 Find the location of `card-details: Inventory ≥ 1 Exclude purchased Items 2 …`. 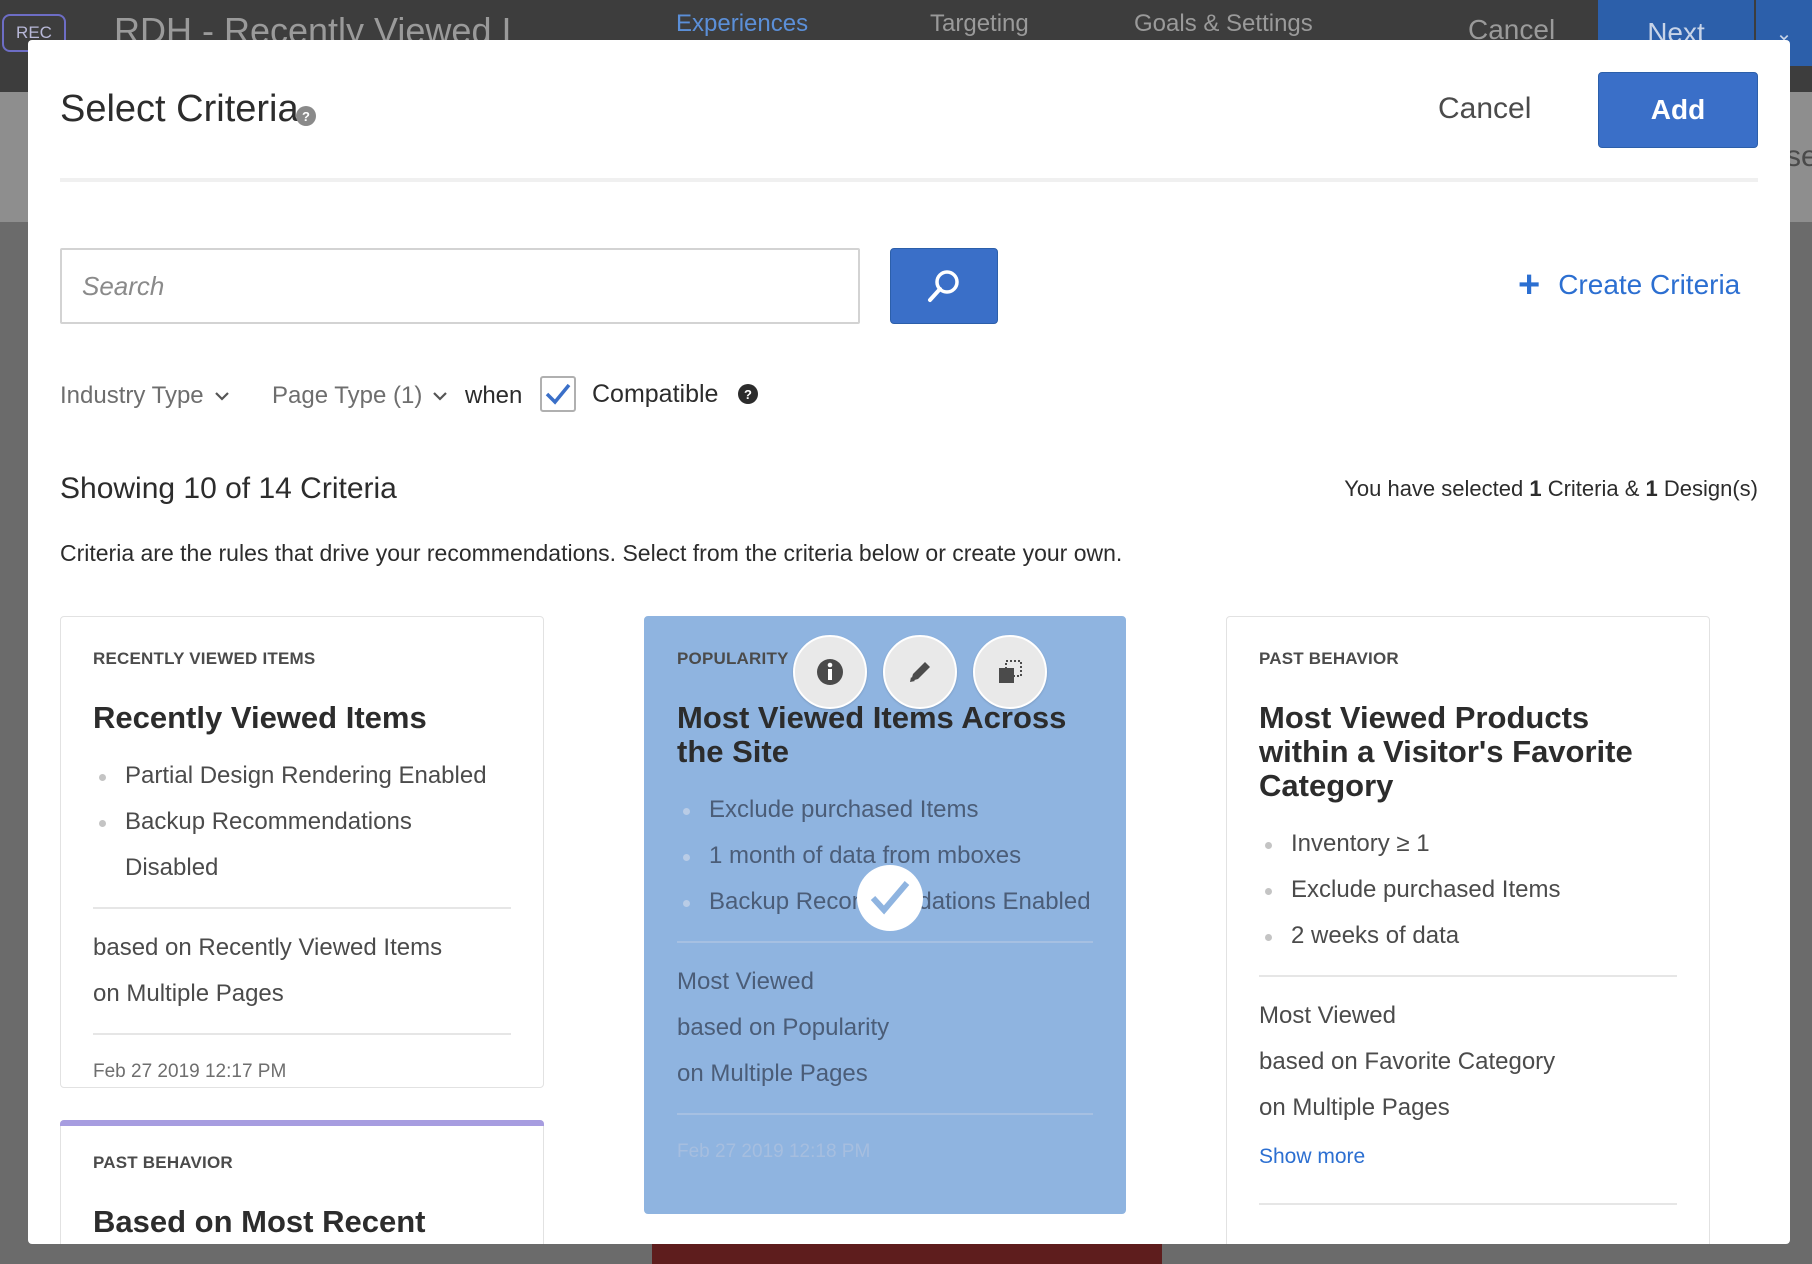

card-details: Inventory ≥ 1 Exclude purchased Items 2 … is located at coordinates (1468, 890).